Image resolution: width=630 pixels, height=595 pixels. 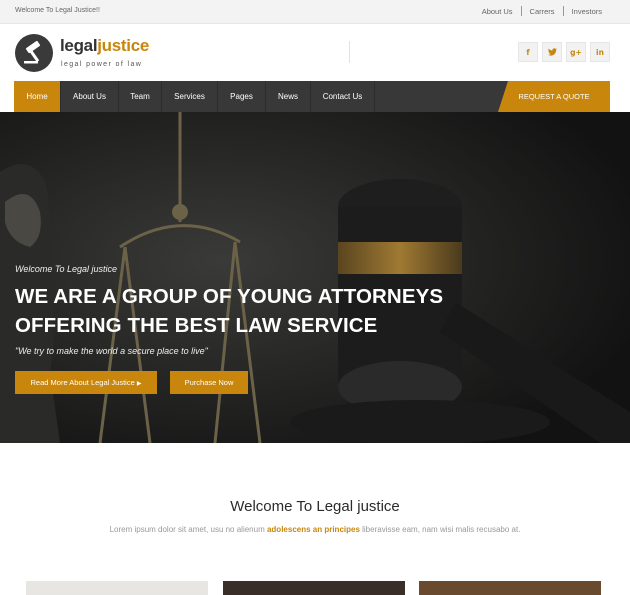 What do you see at coordinates (242, 96) in the screenshot?
I see `nav-item-pages: Pages` at bounding box center [242, 96].